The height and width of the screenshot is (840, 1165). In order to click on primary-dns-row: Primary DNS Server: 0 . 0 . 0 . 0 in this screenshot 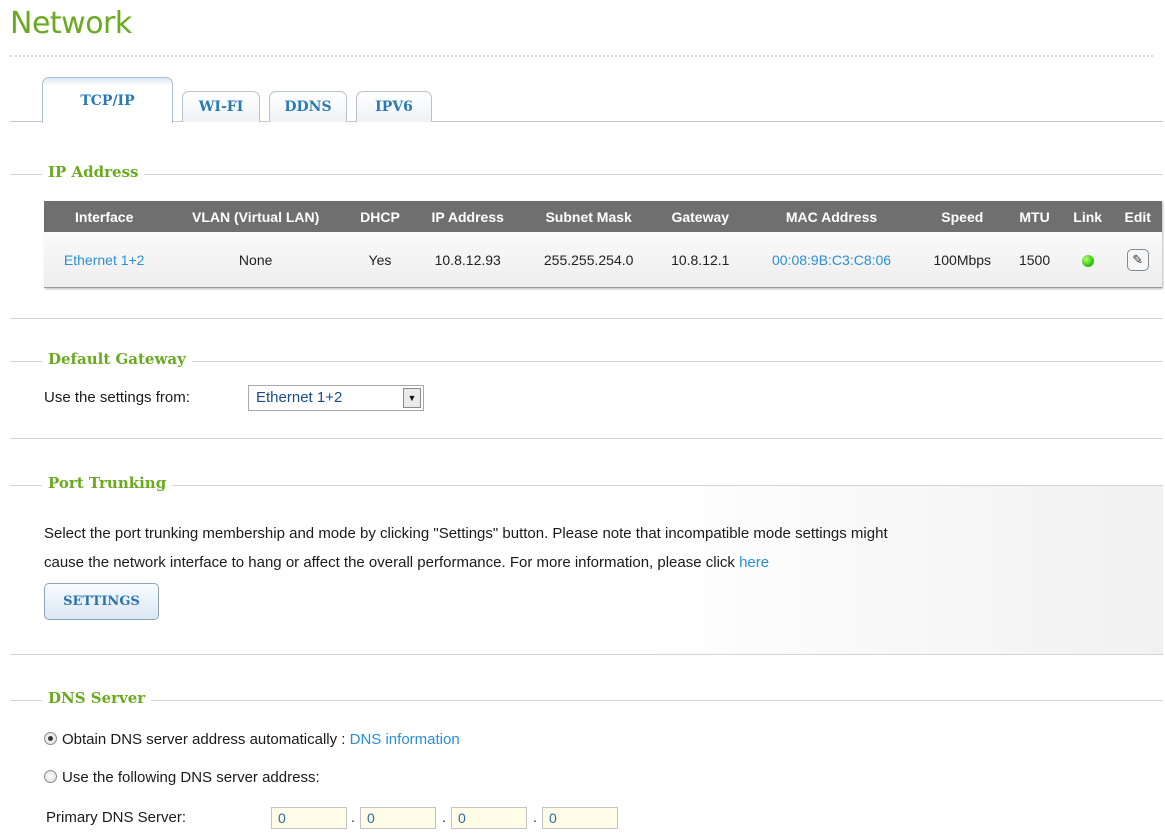, I will do `click(344, 819)`.